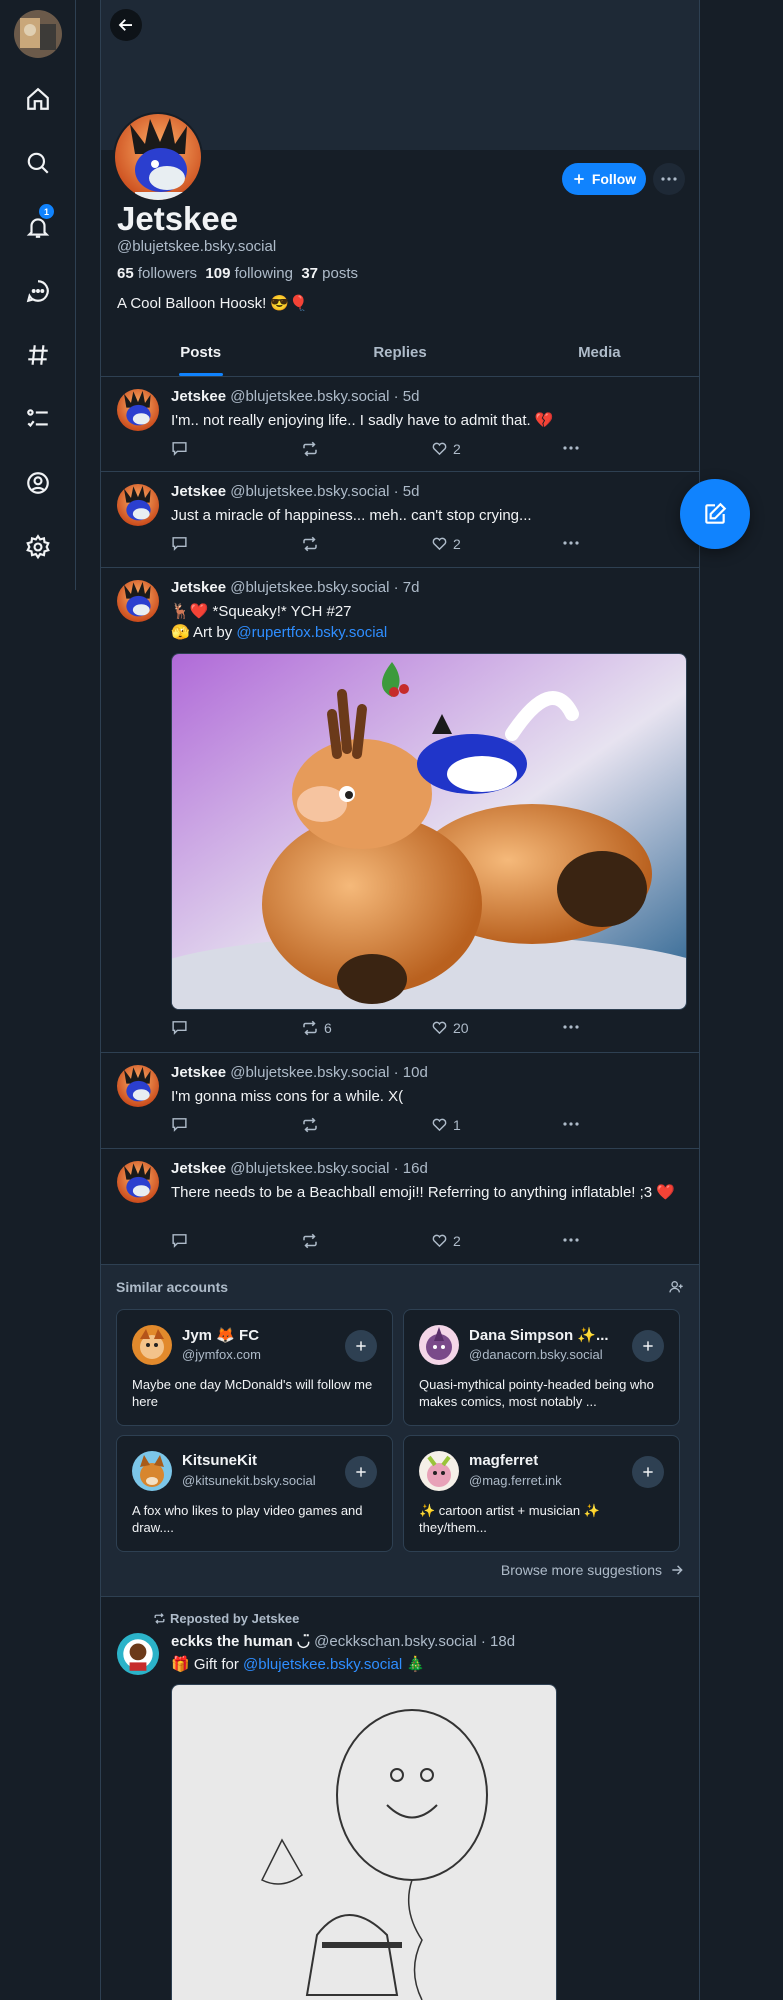 The image size is (783, 2000). What do you see at coordinates (219, 1460) in the screenshot?
I see `suggested-account-name: KitsuneKit` at bounding box center [219, 1460].